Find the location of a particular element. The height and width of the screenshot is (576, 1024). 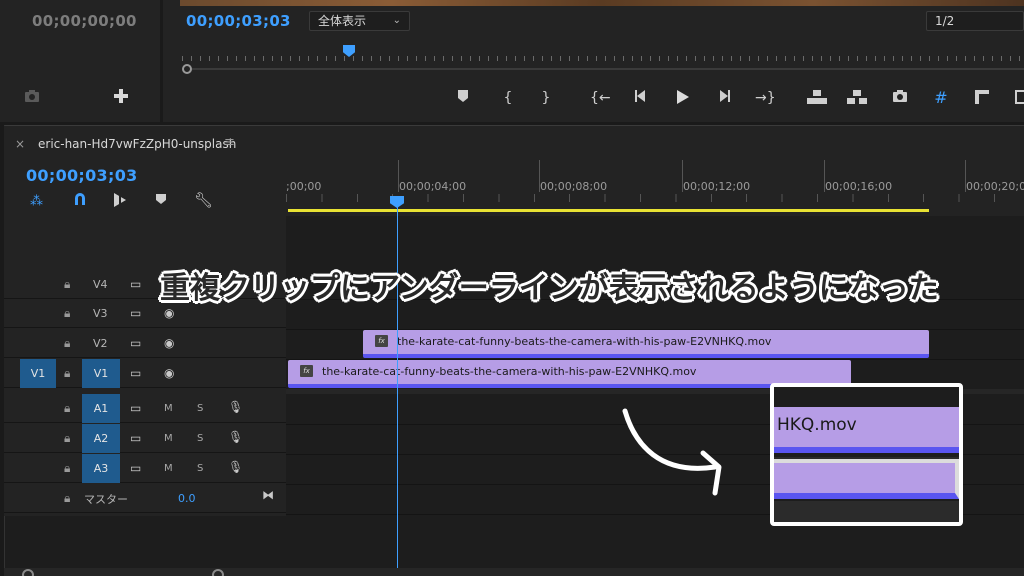

plus-icon is located at coordinates (121, 96).